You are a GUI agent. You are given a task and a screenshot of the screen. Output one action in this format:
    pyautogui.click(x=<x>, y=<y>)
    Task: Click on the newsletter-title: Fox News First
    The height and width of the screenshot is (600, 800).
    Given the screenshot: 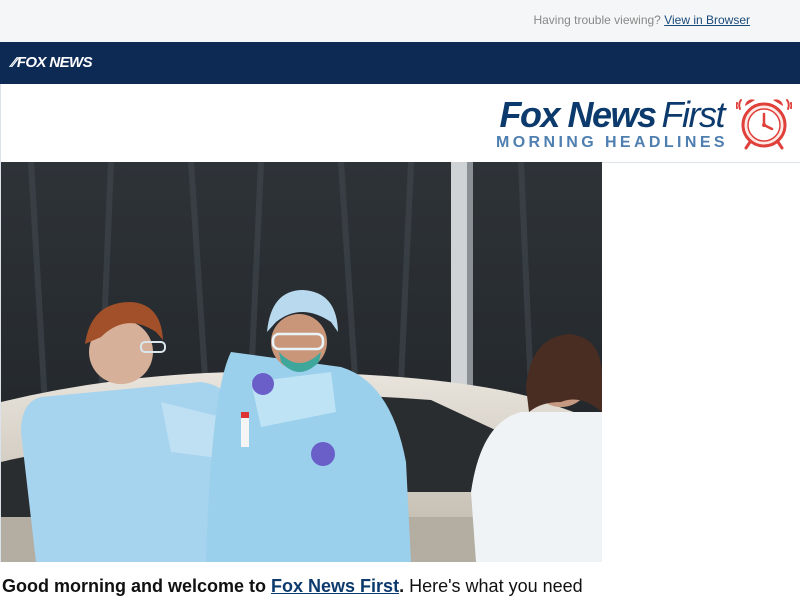 What is the action you would take?
    pyautogui.click(x=612, y=115)
    